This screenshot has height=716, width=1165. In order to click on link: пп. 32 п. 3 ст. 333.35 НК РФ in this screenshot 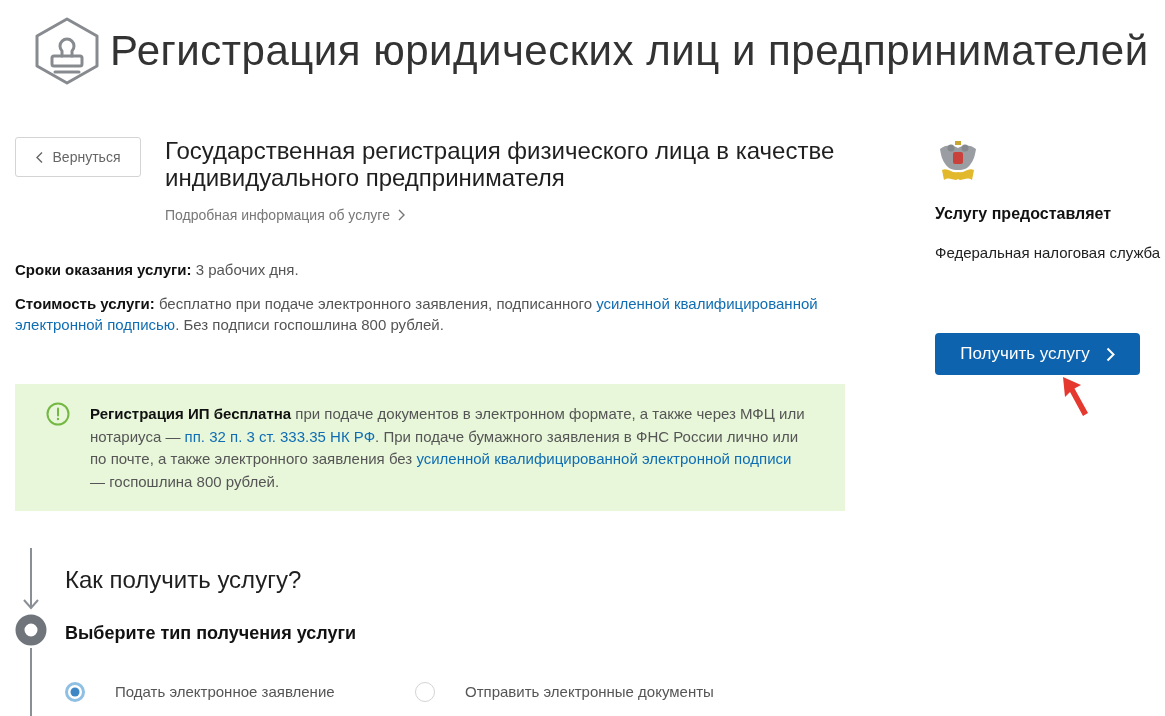, I will do `click(280, 436)`.